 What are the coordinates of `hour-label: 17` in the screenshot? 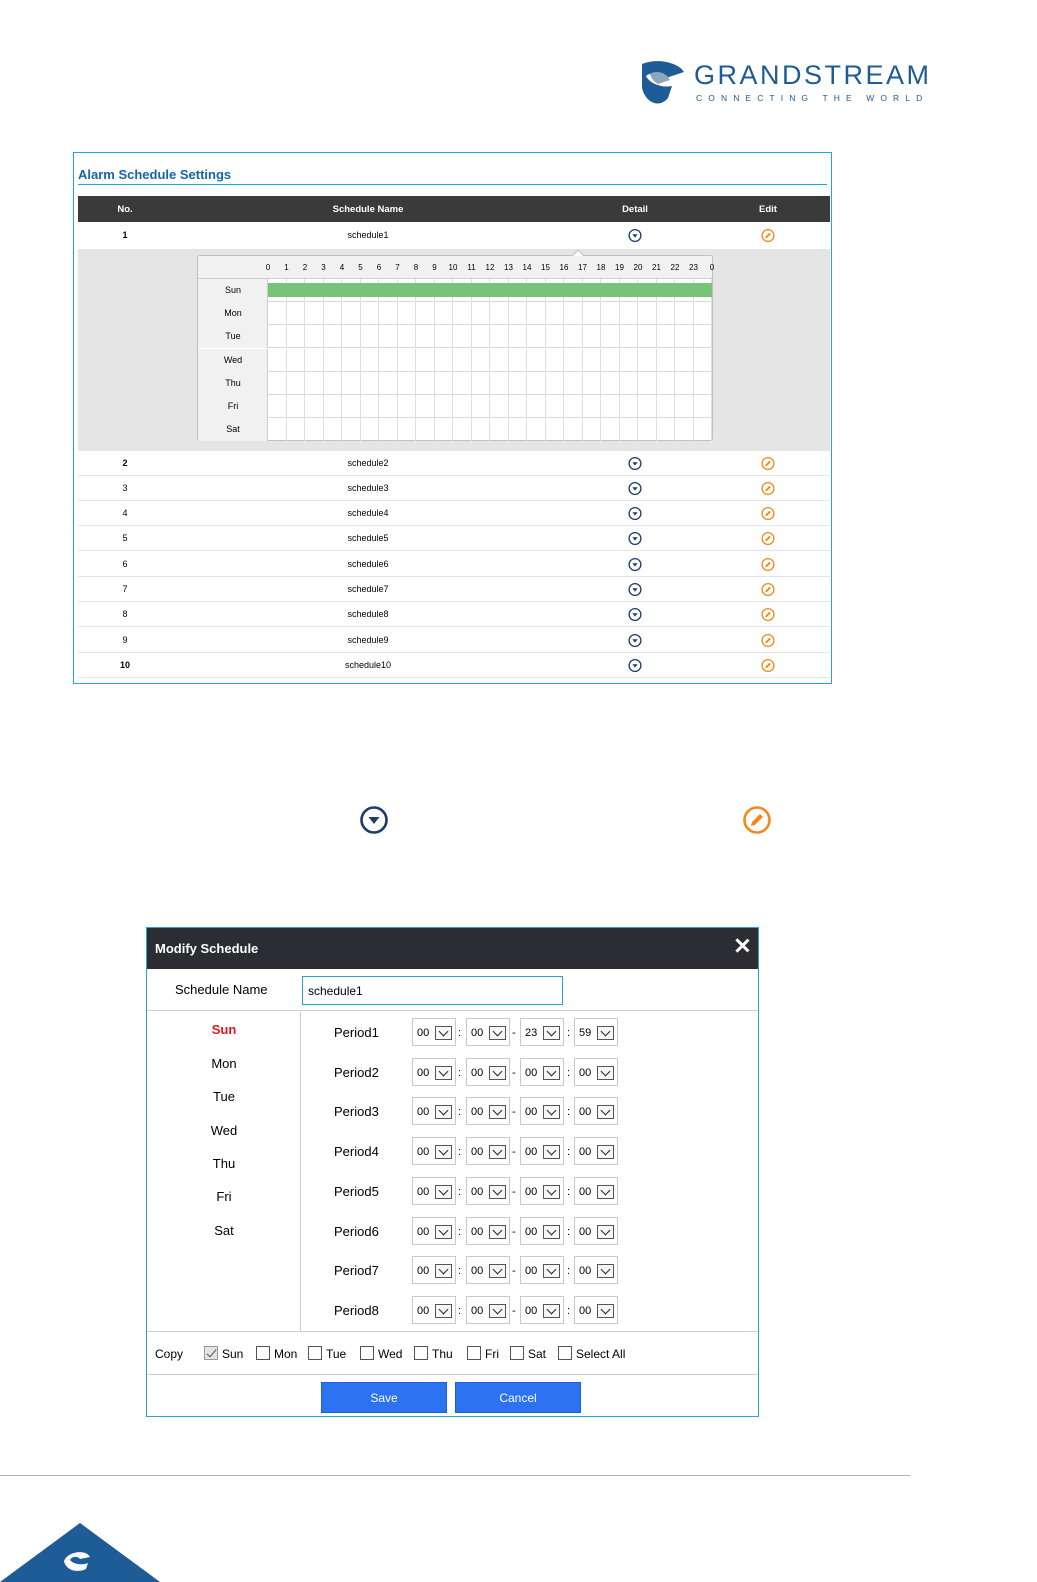 It's located at (582, 267).